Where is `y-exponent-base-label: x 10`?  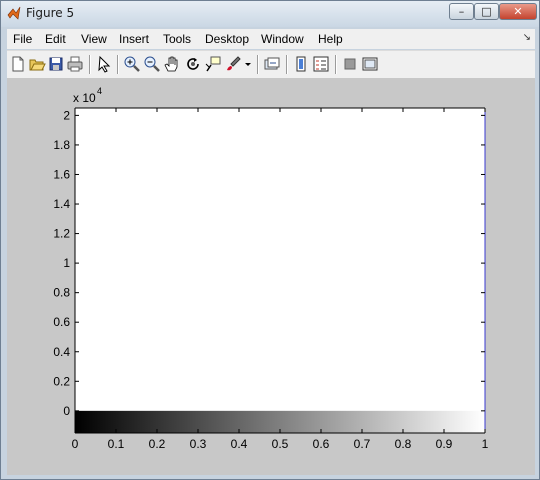 y-exponent-base-label: x 10 is located at coordinates (84, 98).